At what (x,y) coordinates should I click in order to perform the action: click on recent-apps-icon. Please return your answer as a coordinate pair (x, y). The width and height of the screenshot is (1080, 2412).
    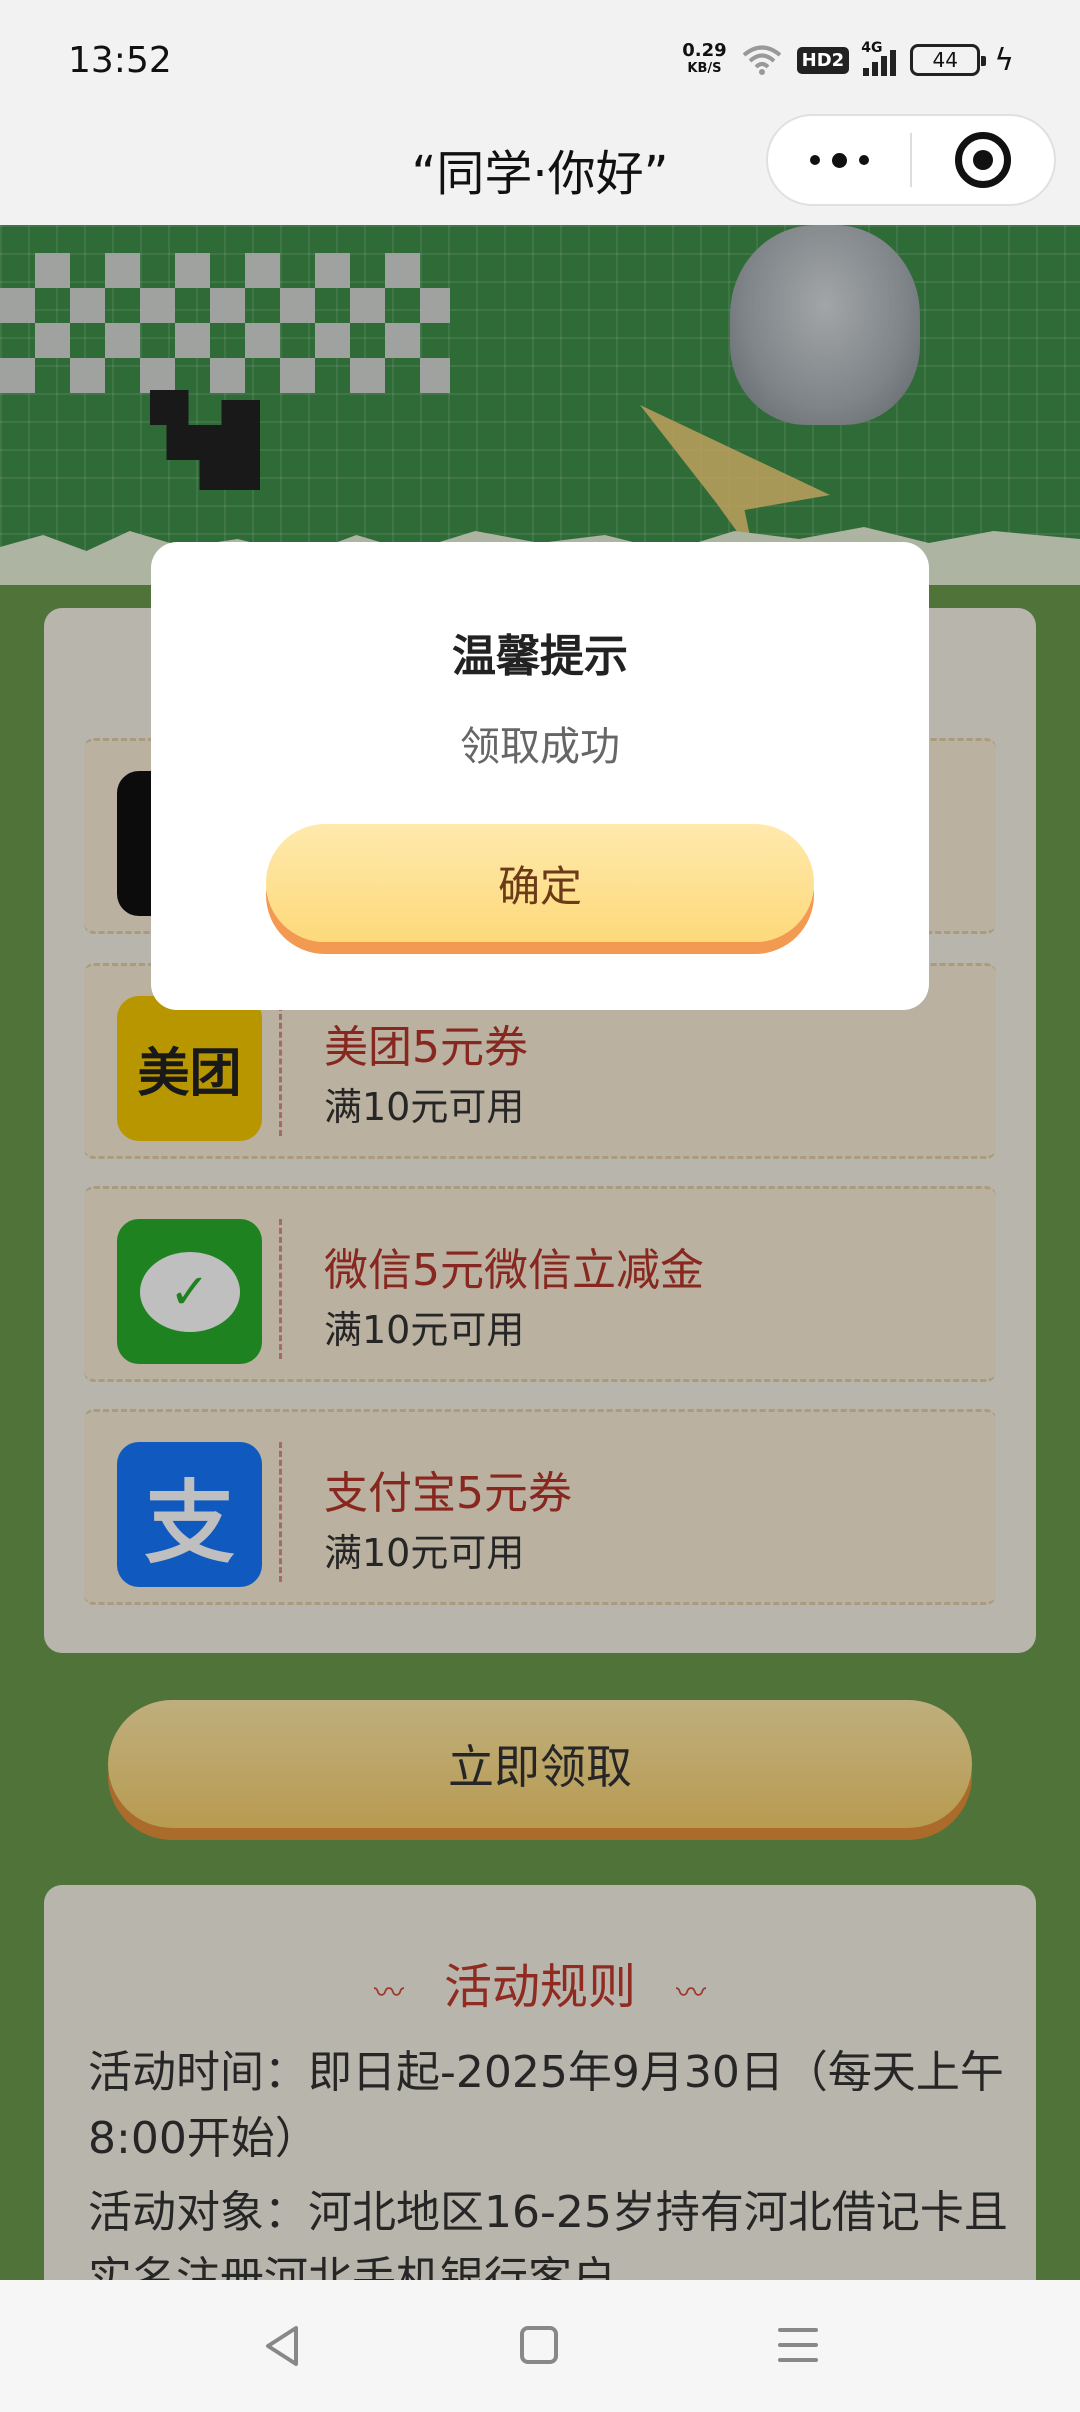
    Looking at the image, I should click on (798, 2350).